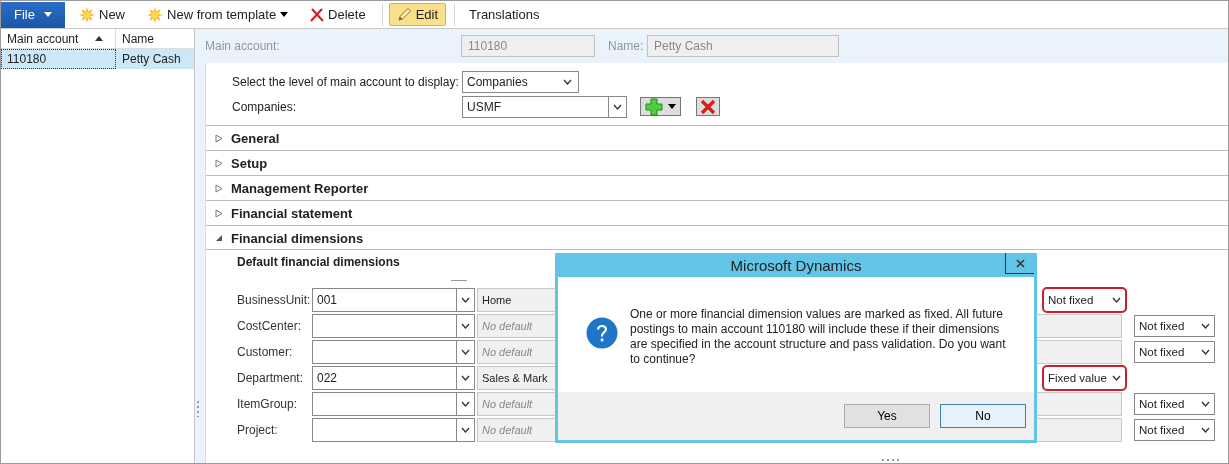 The width and height of the screenshot is (1229, 464). What do you see at coordinates (1084, 378) in the screenshot?
I see `fixed-dropdown: Fixed value` at bounding box center [1084, 378].